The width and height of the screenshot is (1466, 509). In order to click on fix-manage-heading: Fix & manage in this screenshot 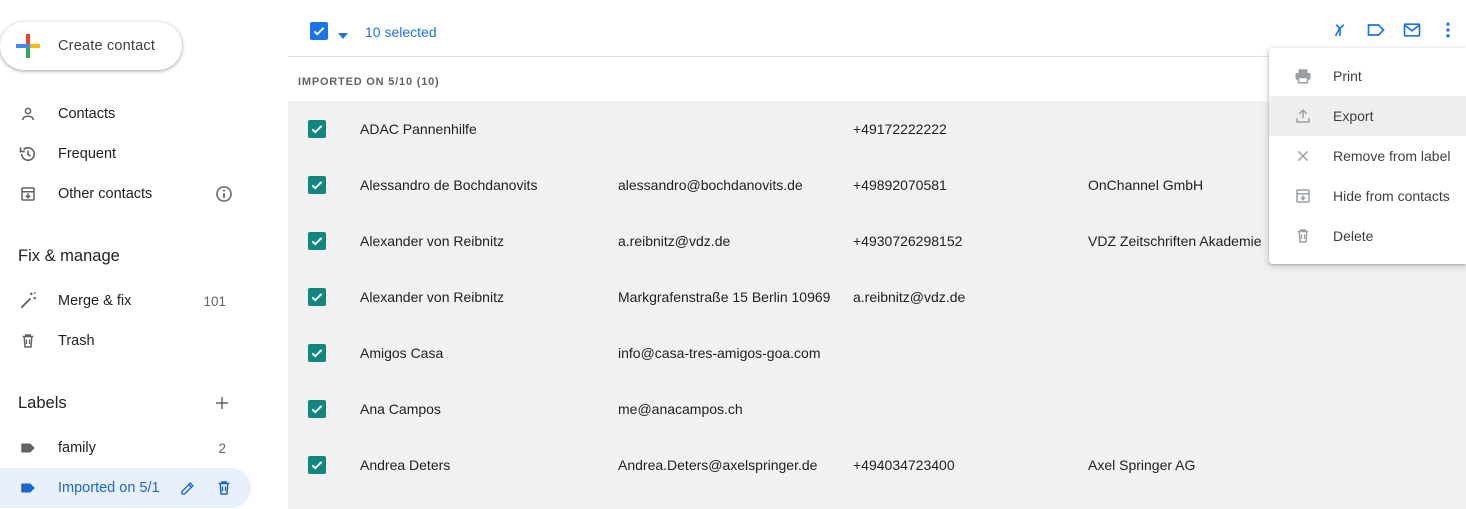, I will do `click(69, 256)`.